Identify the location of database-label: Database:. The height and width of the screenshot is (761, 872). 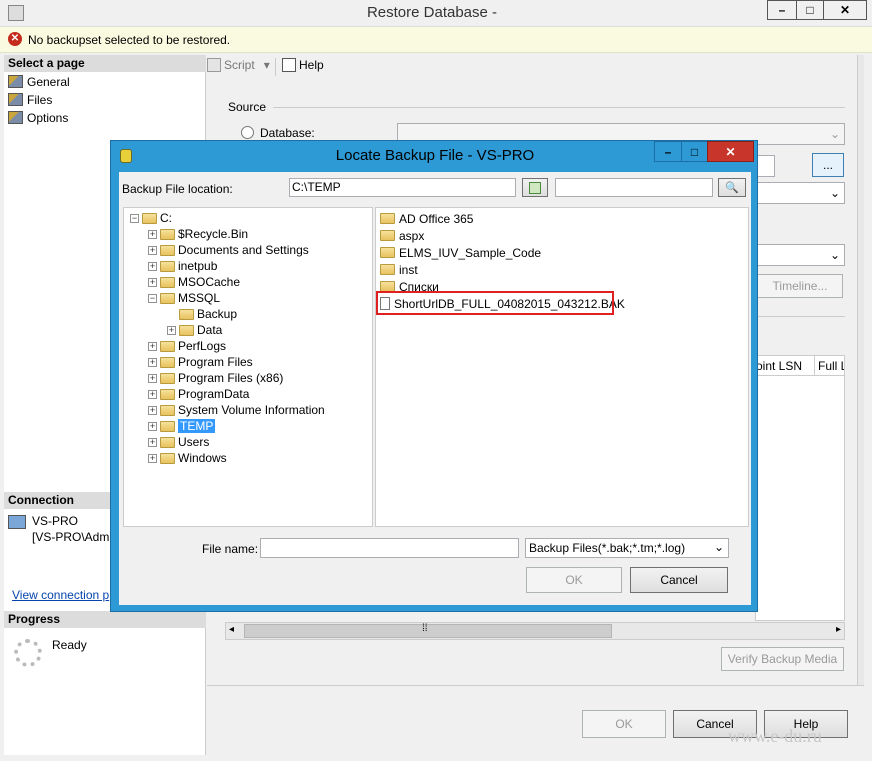
(287, 133).